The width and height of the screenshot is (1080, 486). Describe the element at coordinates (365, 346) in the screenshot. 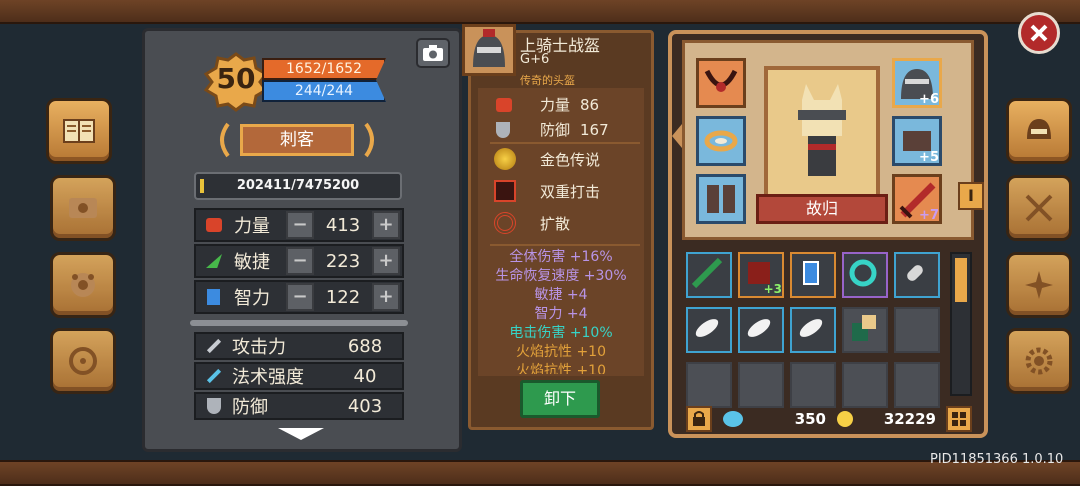

I see `stat-value: 688` at that location.